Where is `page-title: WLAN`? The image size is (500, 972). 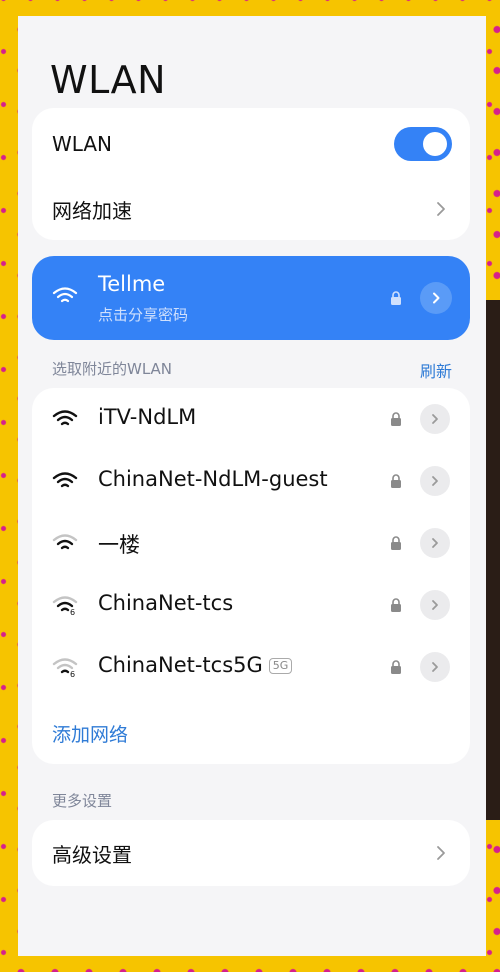
page-title: WLAN is located at coordinates (108, 80).